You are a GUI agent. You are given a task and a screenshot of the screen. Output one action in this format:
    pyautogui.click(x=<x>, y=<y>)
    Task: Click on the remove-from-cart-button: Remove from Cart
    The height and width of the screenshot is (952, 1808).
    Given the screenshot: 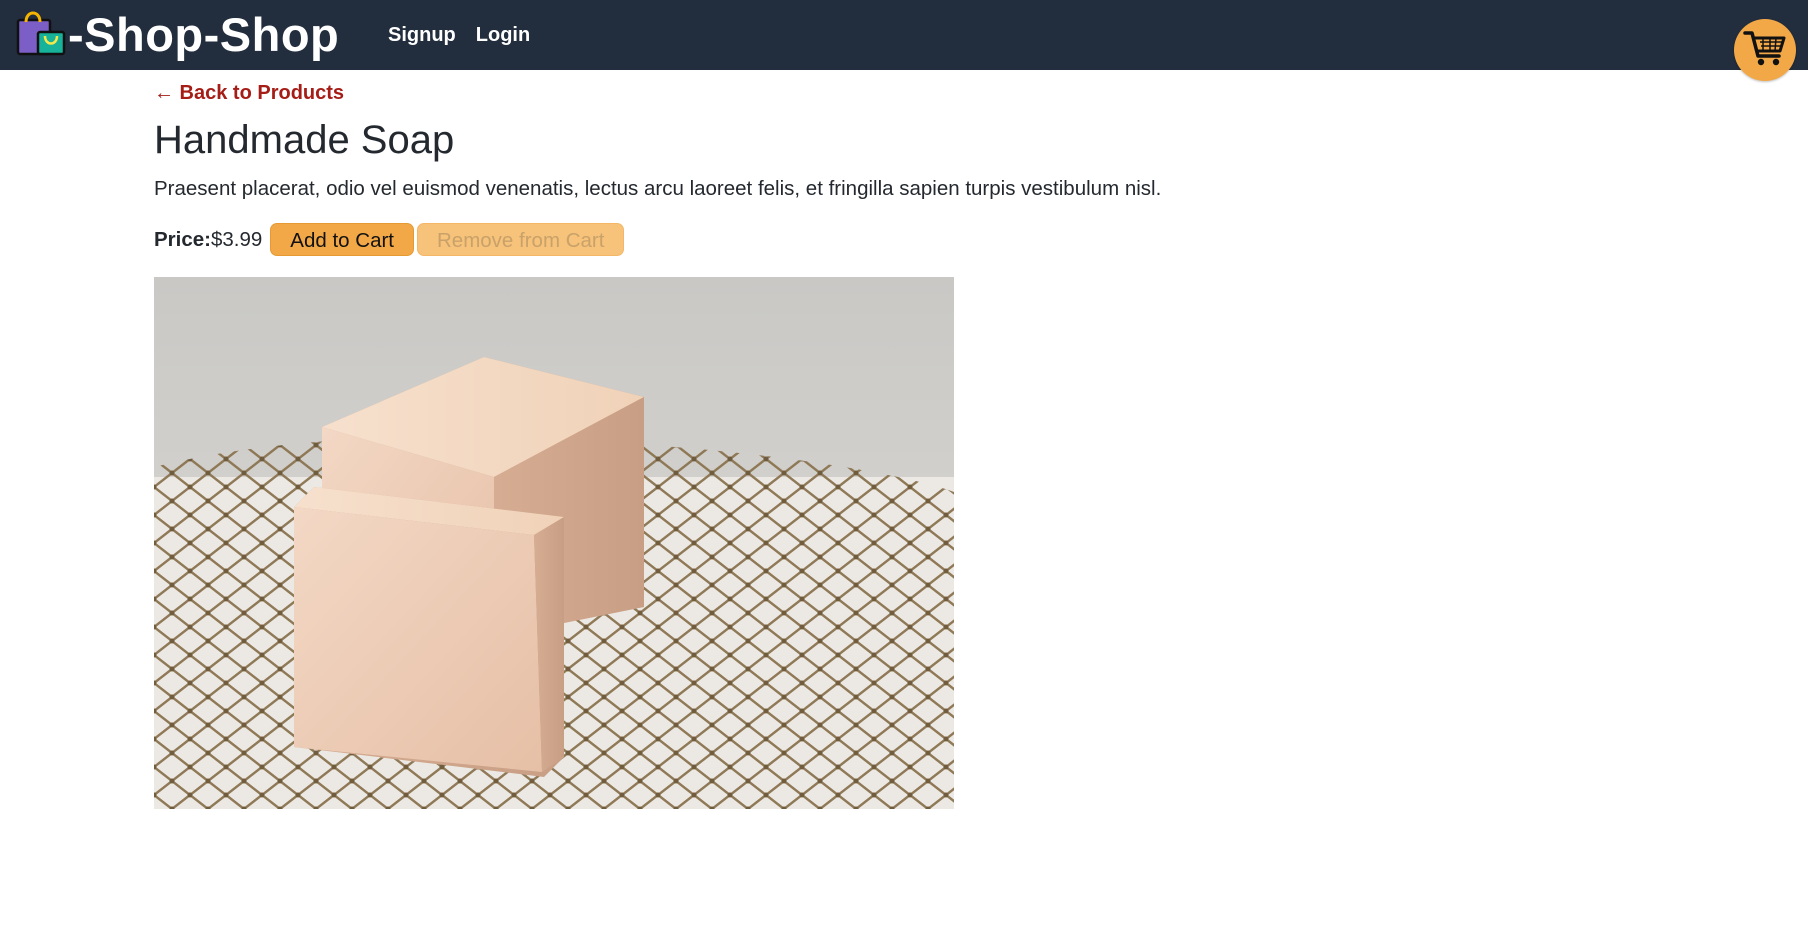 What is the action you would take?
    pyautogui.click(x=521, y=239)
    